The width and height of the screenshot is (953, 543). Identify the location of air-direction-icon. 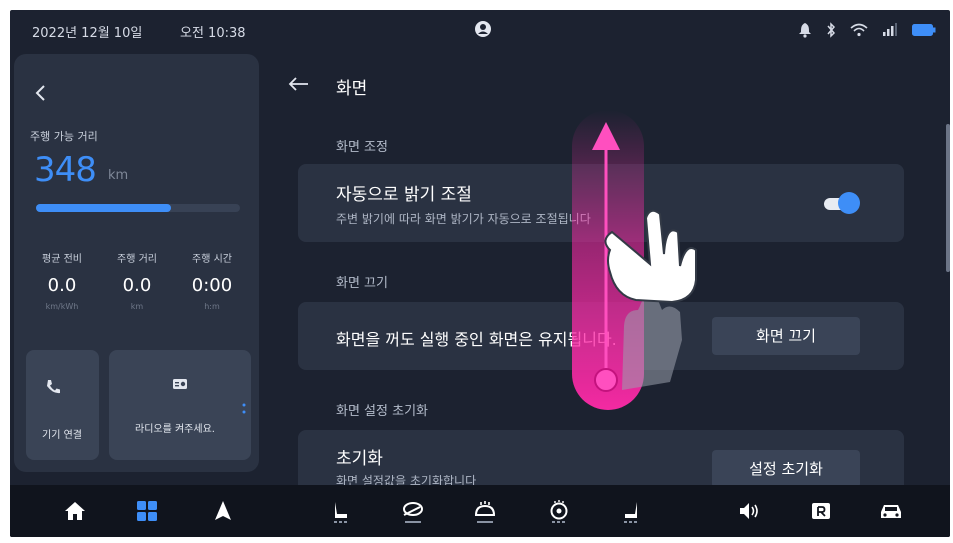
(413, 511).